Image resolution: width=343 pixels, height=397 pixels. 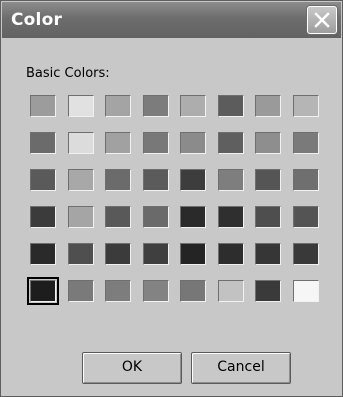 I want to click on title-bar: Color, so click(x=171, y=20).